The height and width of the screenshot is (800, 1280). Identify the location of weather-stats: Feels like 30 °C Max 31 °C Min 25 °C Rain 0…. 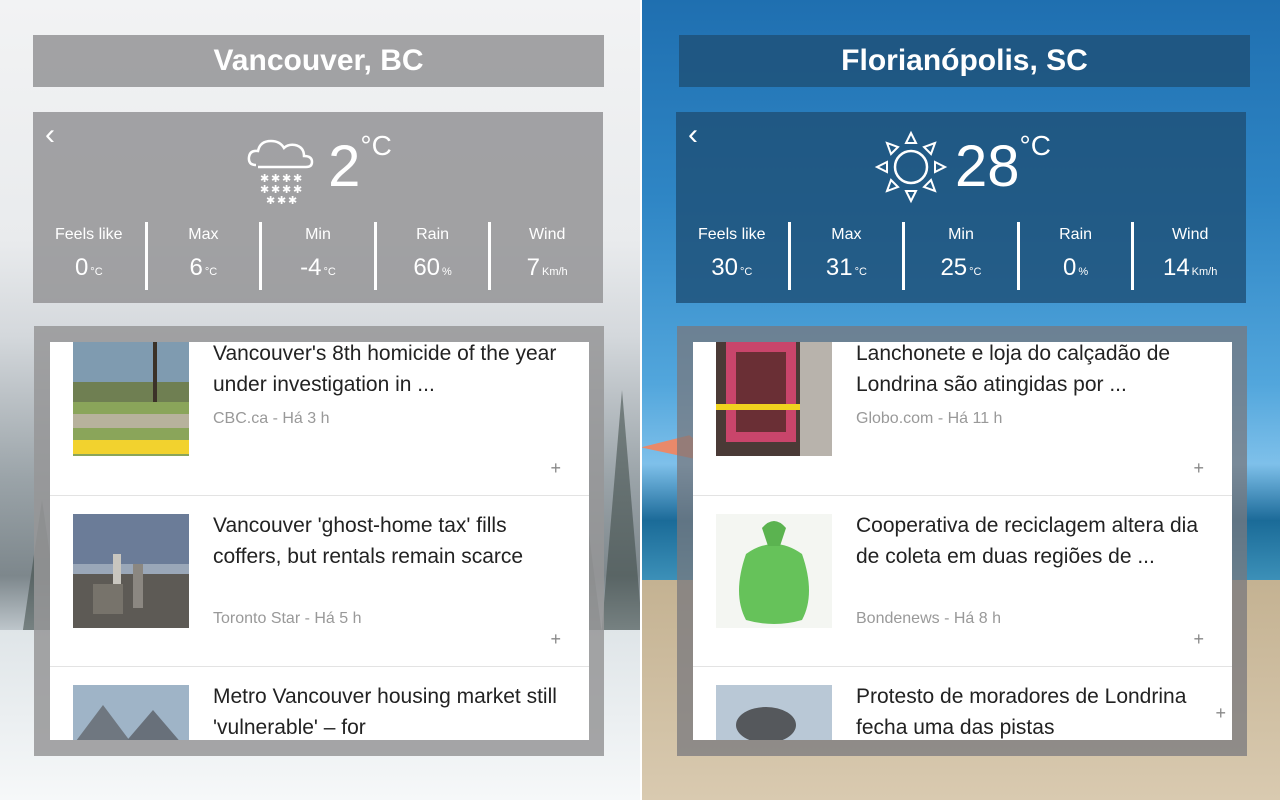
(961, 256).